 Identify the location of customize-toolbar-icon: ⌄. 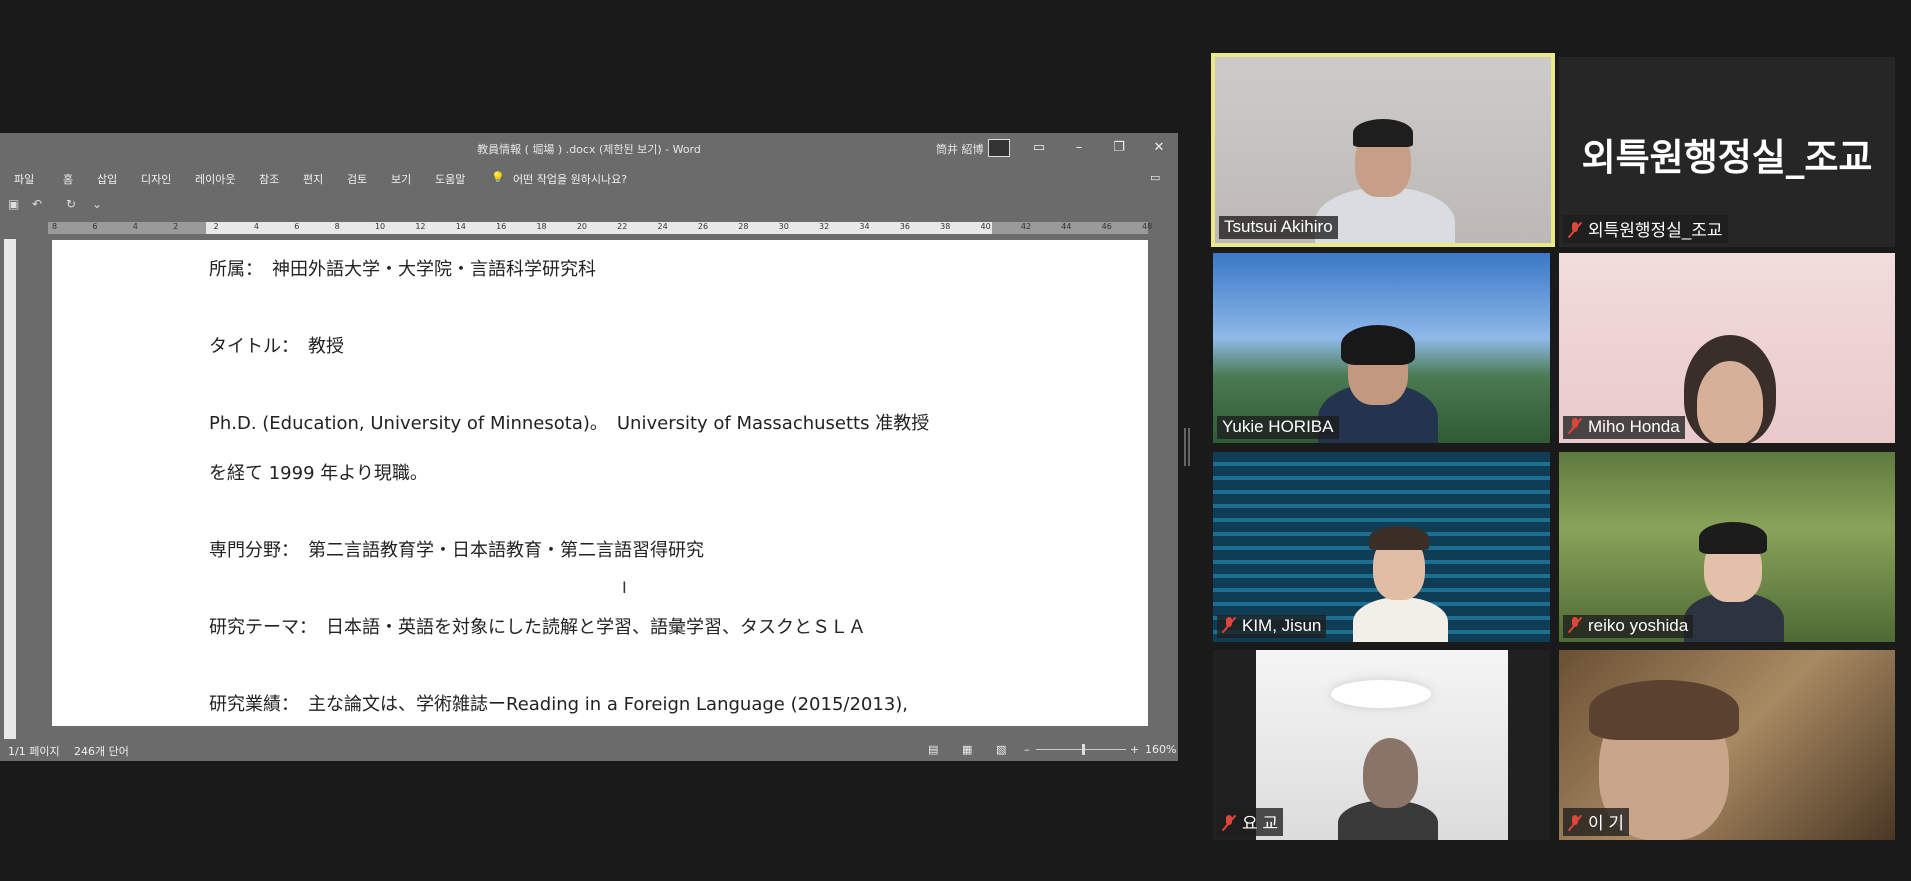
(97, 204).